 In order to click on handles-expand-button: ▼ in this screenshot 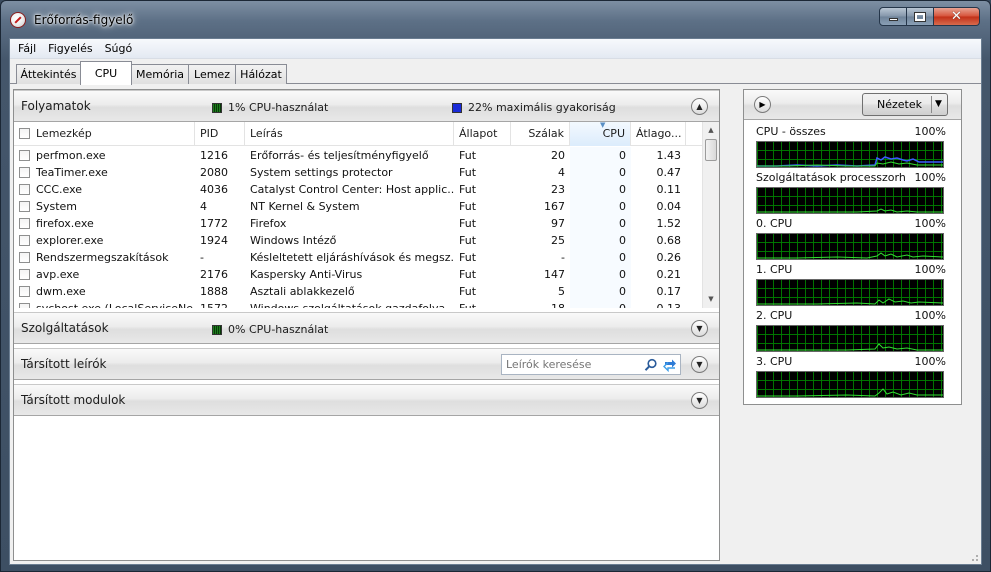, I will do `click(699, 364)`.